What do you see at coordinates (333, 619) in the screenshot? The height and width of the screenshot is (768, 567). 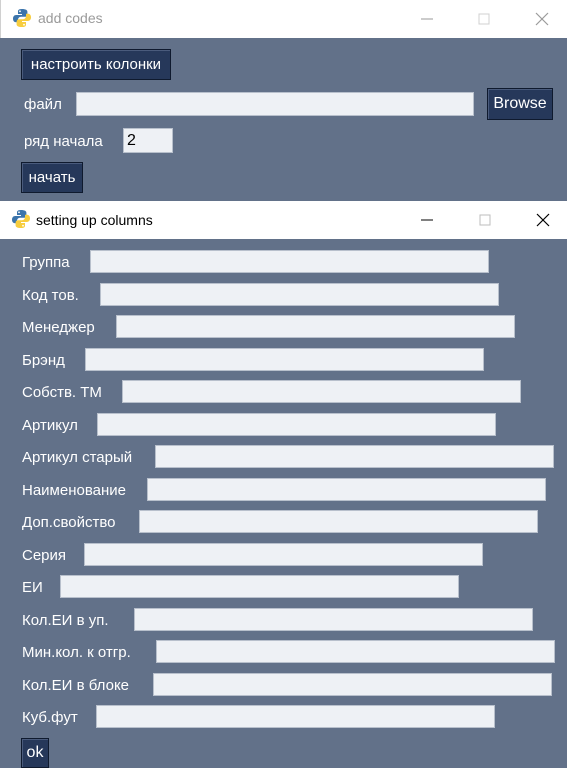 I see `field-input-kol-ei-v-up` at bounding box center [333, 619].